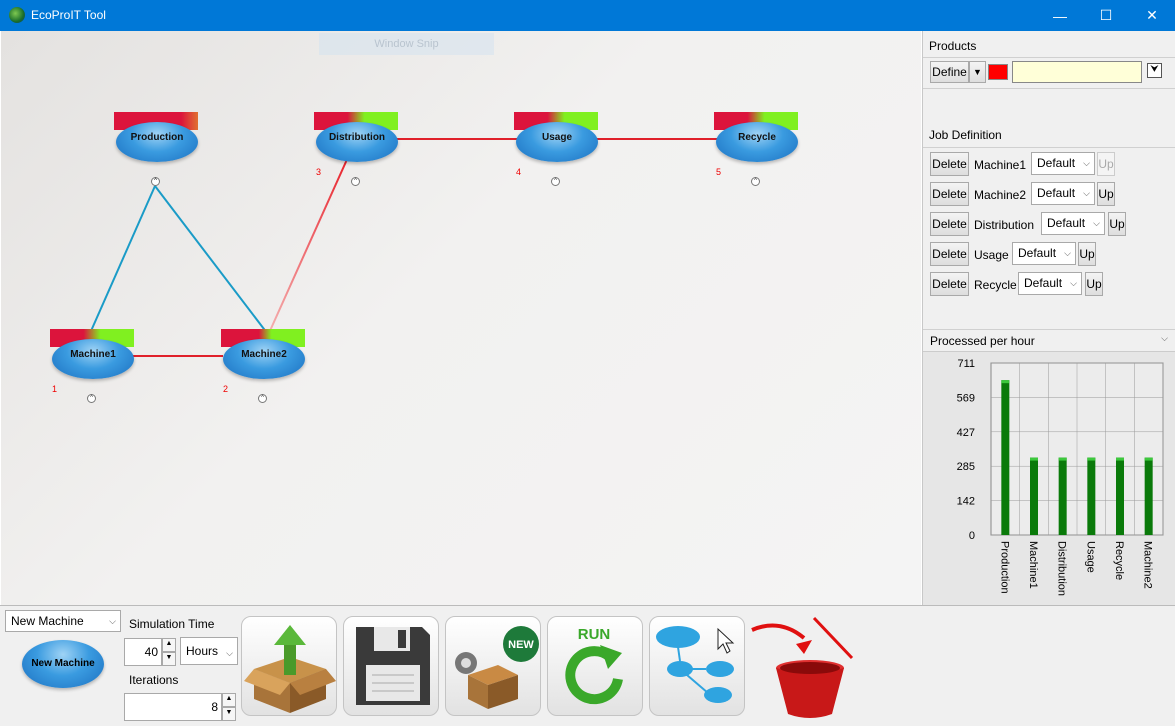 The width and height of the screenshot is (1175, 726). I want to click on sim-time-unit-select: Hours ⌵, so click(209, 651).